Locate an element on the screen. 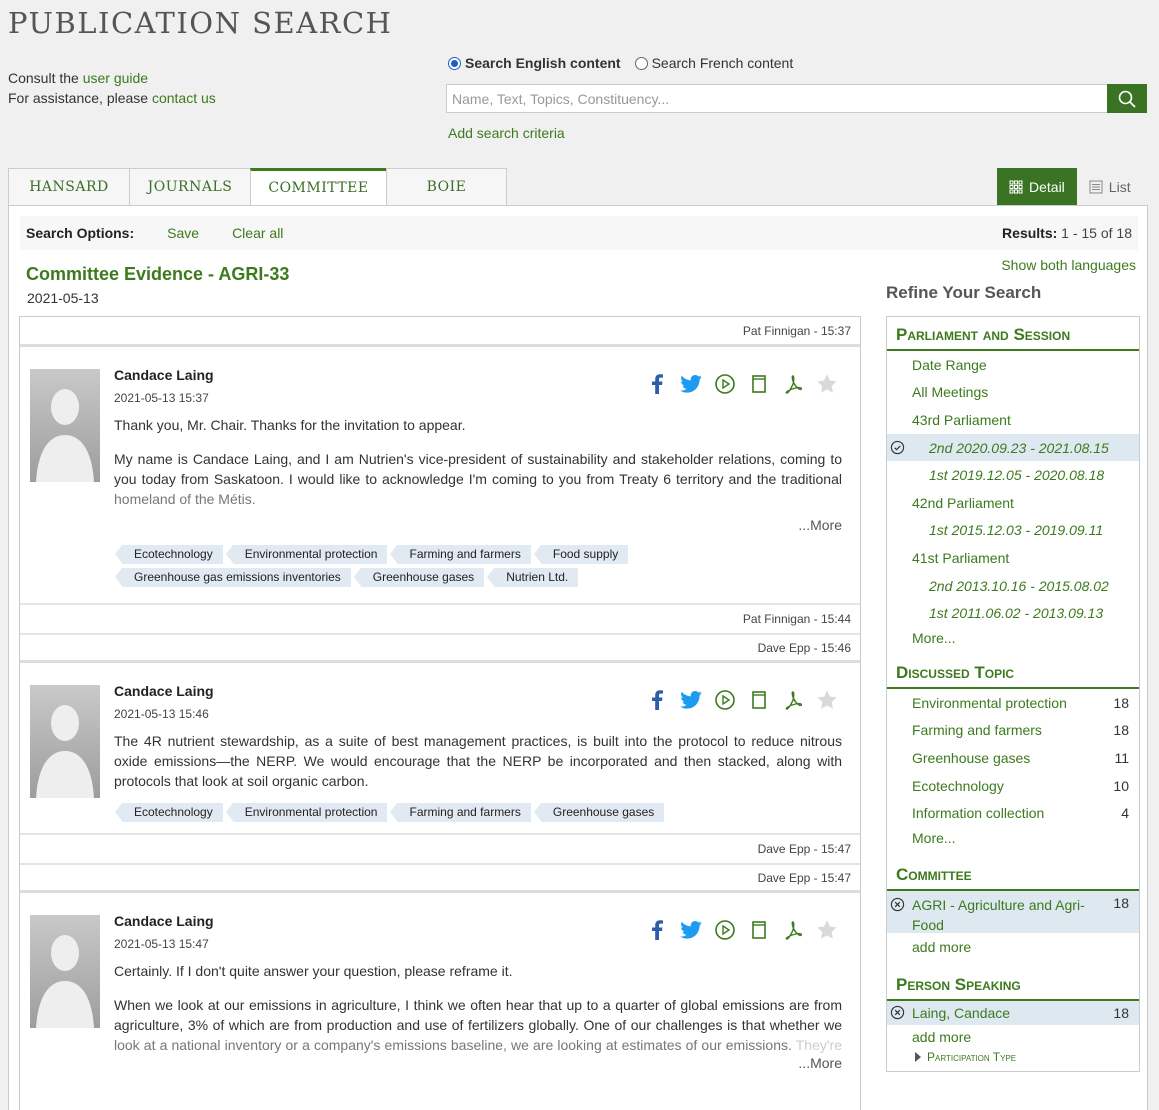  evidence-title: Committee Evidence - AGRI-33 is located at coordinates (157, 274).